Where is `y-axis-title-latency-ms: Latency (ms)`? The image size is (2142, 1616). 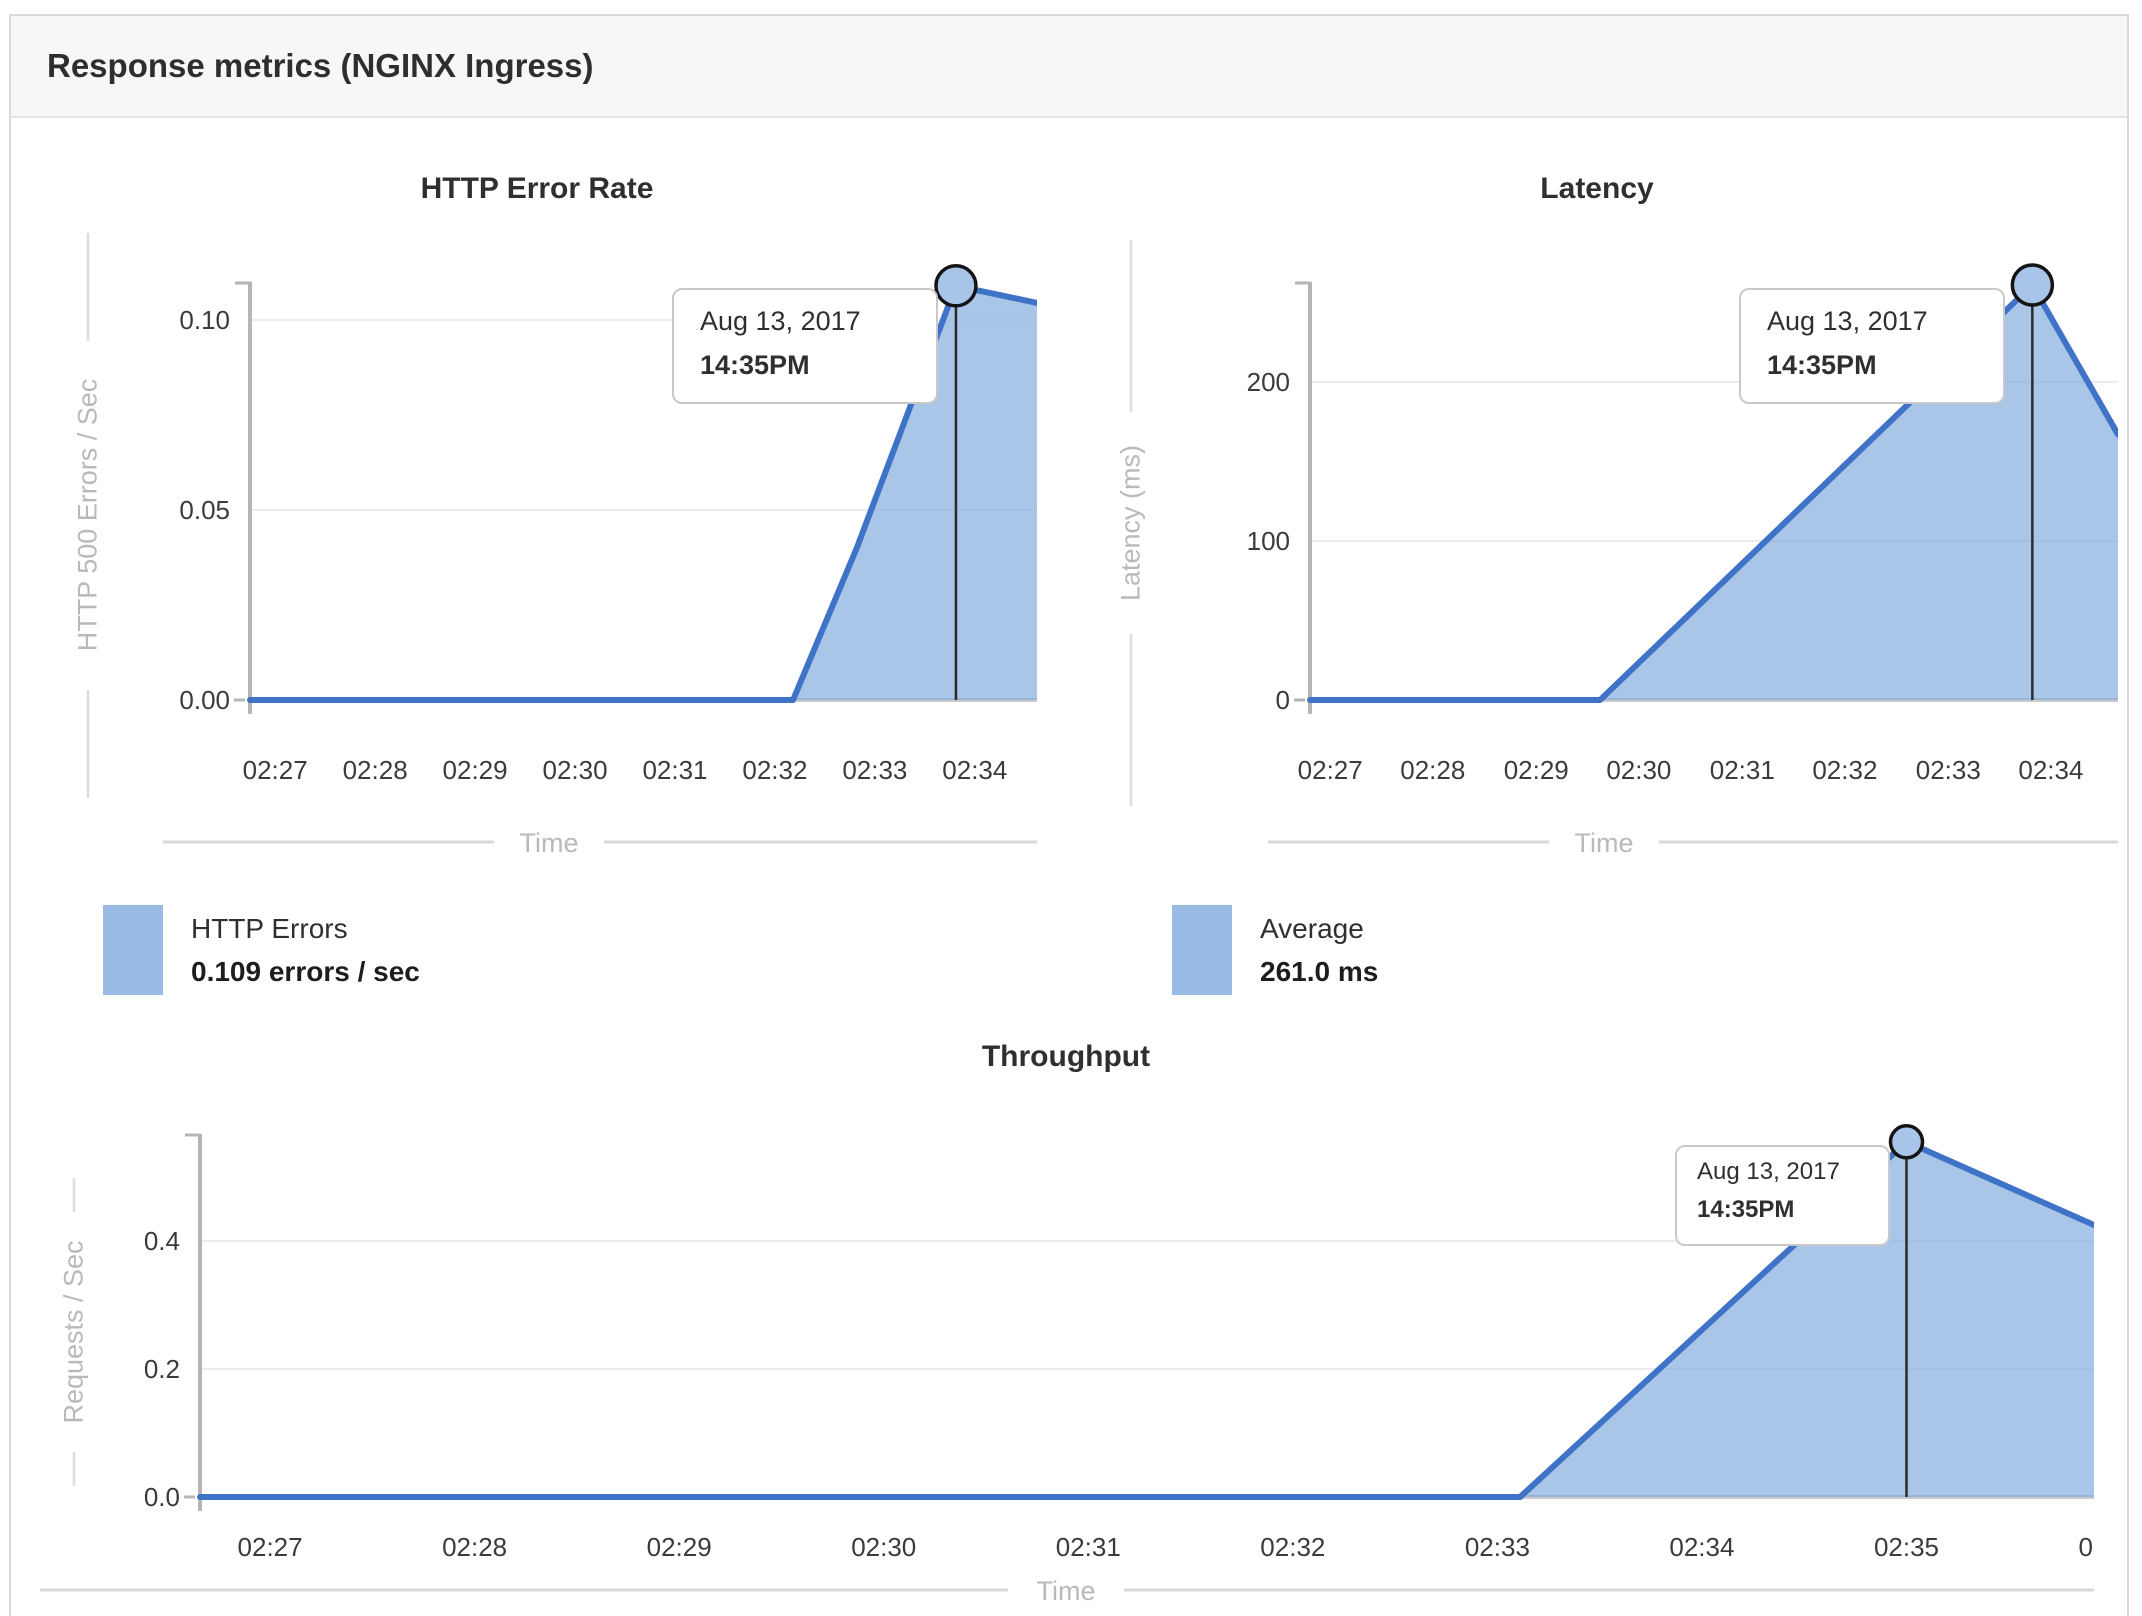
y-axis-title-latency-ms: Latency (ms) is located at coordinates (1130, 523).